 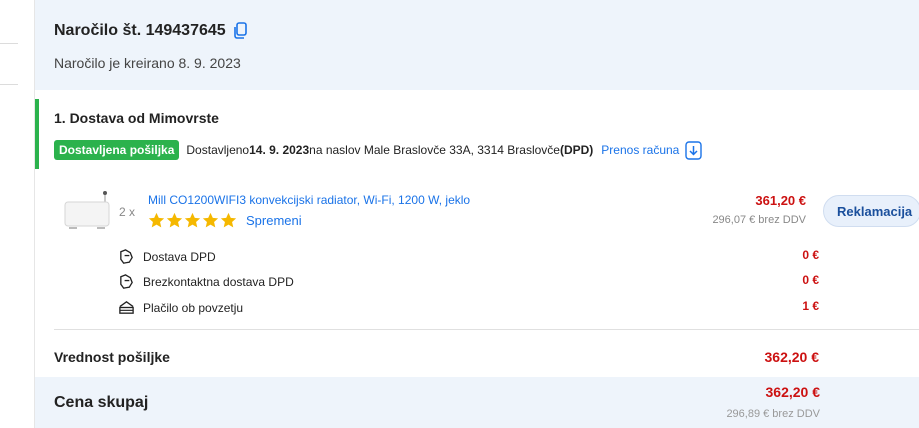 I want to click on total-price-ex-vat: 296,89 € brez DDV, so click(x=773, y=414).